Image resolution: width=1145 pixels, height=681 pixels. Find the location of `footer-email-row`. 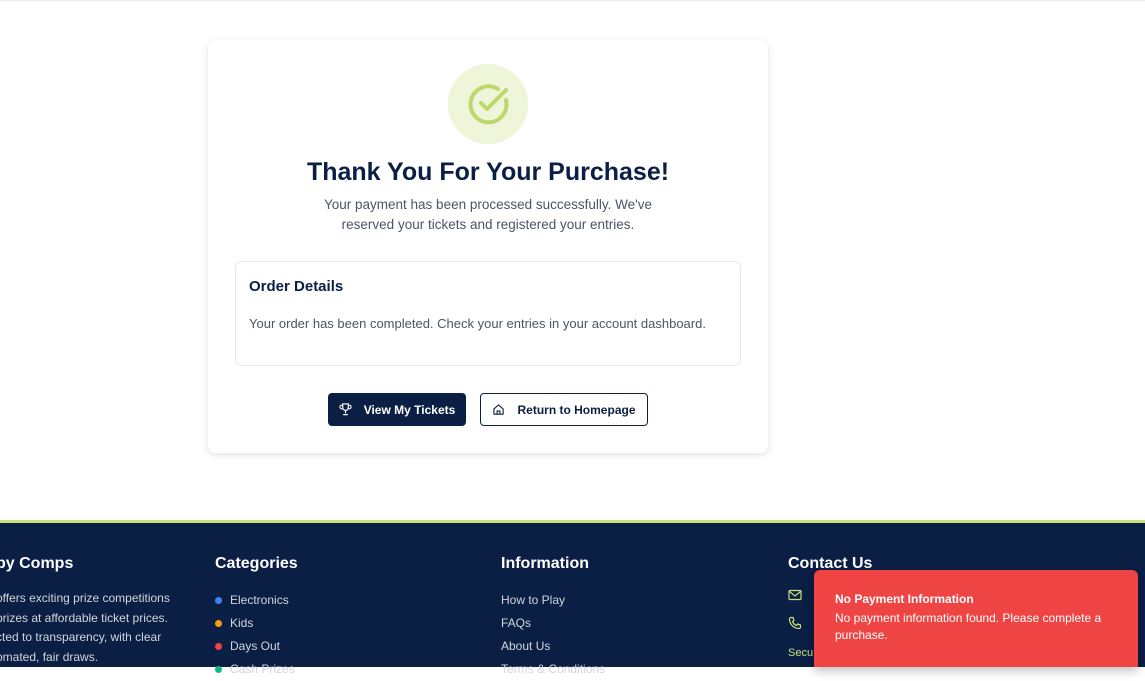

footer-email-row is located at coordinates (795, 596).